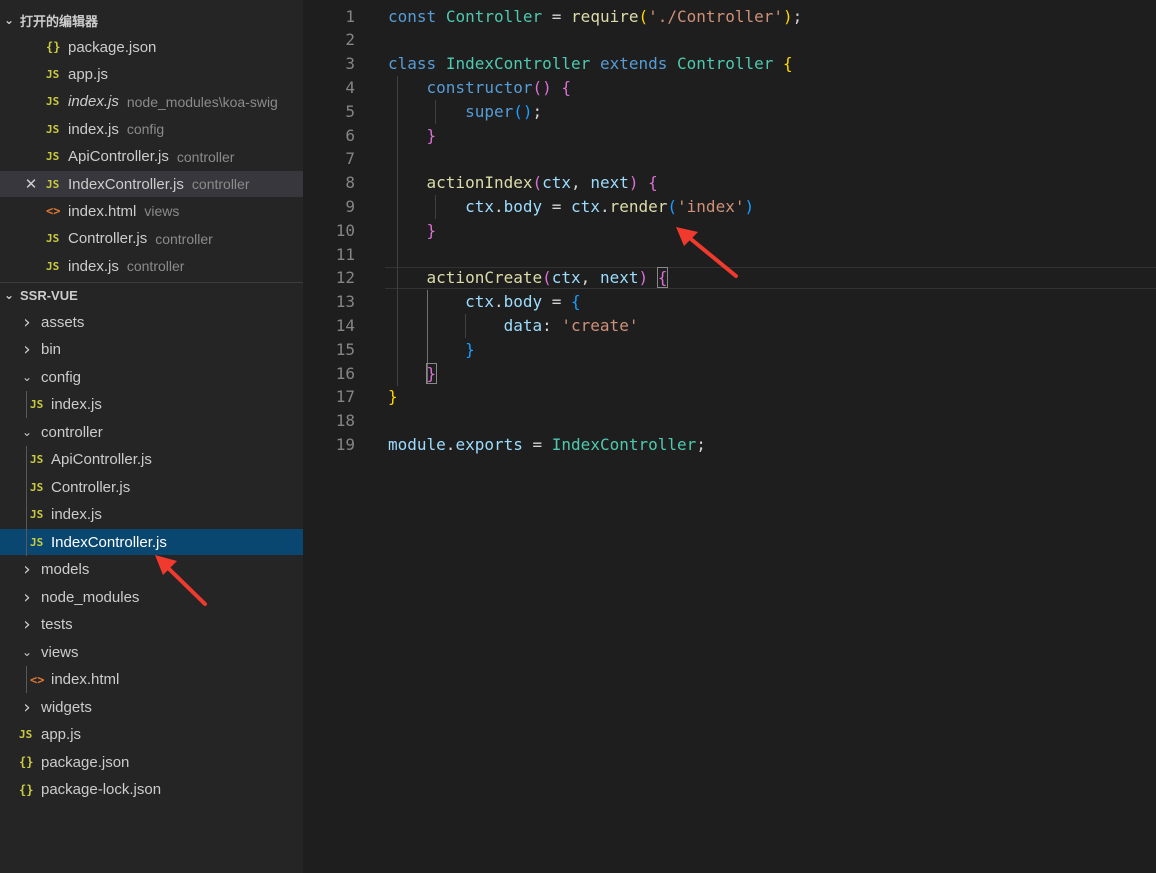 Image resolution: width=1156 pixels, height=873 pixels. I want to click on code-line: 6 }, so click(729, 135).